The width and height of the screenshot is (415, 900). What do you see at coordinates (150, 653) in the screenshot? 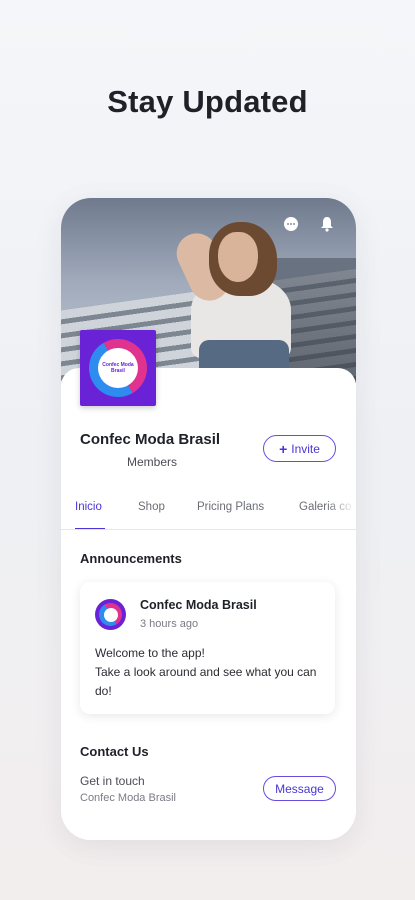
I see `post-body-line1: Welcome to the app!` at bounding box center [150, 653].